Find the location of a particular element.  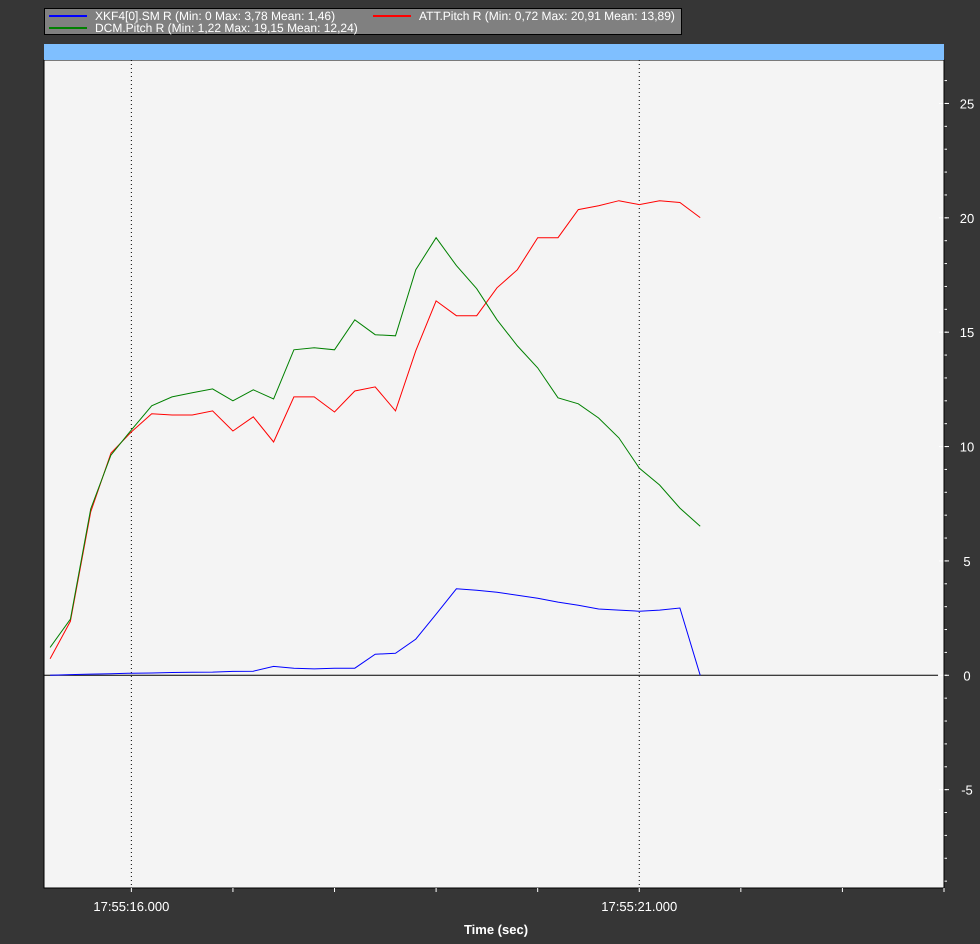

legend-label: XKF4[0].SM R (Min: 0 Max: 3,78 Mean: 1,46) is located at coordinates (215, 16).